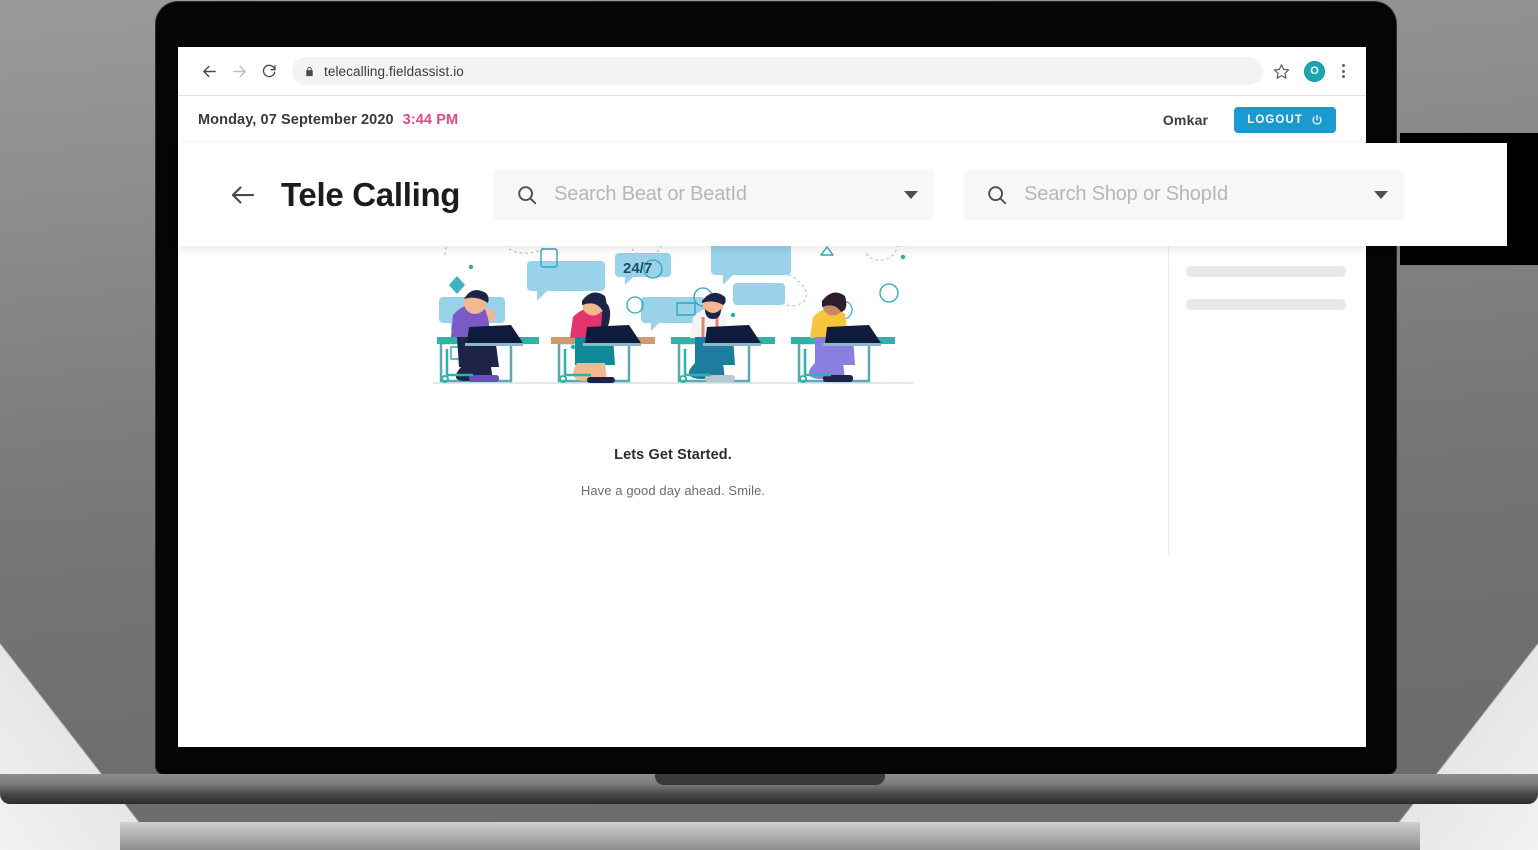 This screenshot has width=1538, height=850. What do you see at coordinates (1185, 120) in the screenshot?
I see `username-label: Omkar` at bounding box center [1185, 120].